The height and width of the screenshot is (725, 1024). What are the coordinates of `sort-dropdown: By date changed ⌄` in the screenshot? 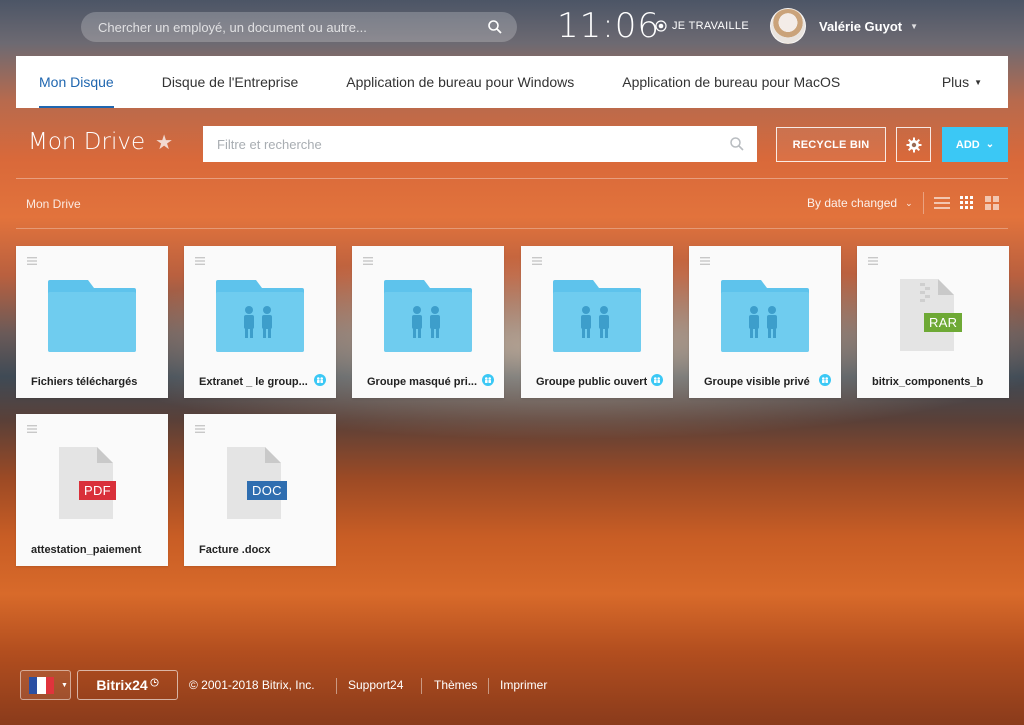 It's located at (860, 203).